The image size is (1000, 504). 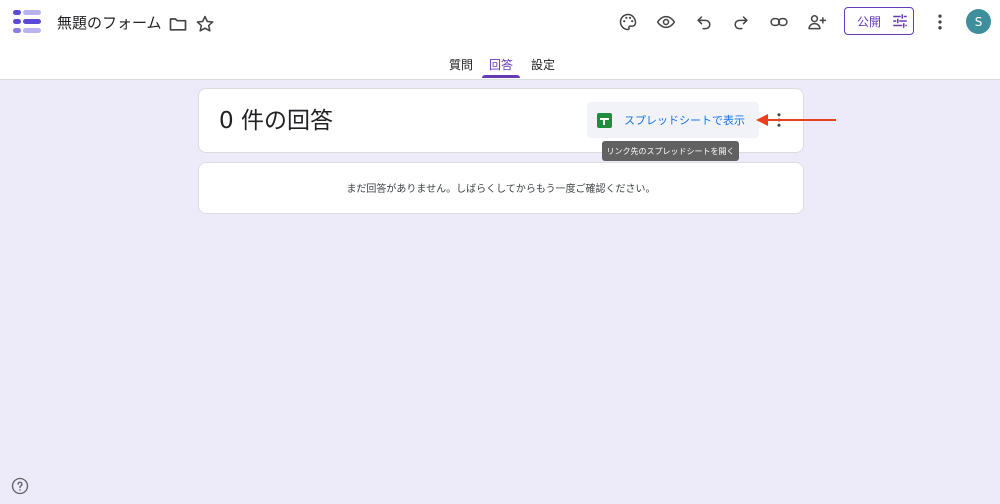 What do you see at coordinates (978, 21) in the screenshot?
I see `avatar: S` at bounding box center [978, 21].